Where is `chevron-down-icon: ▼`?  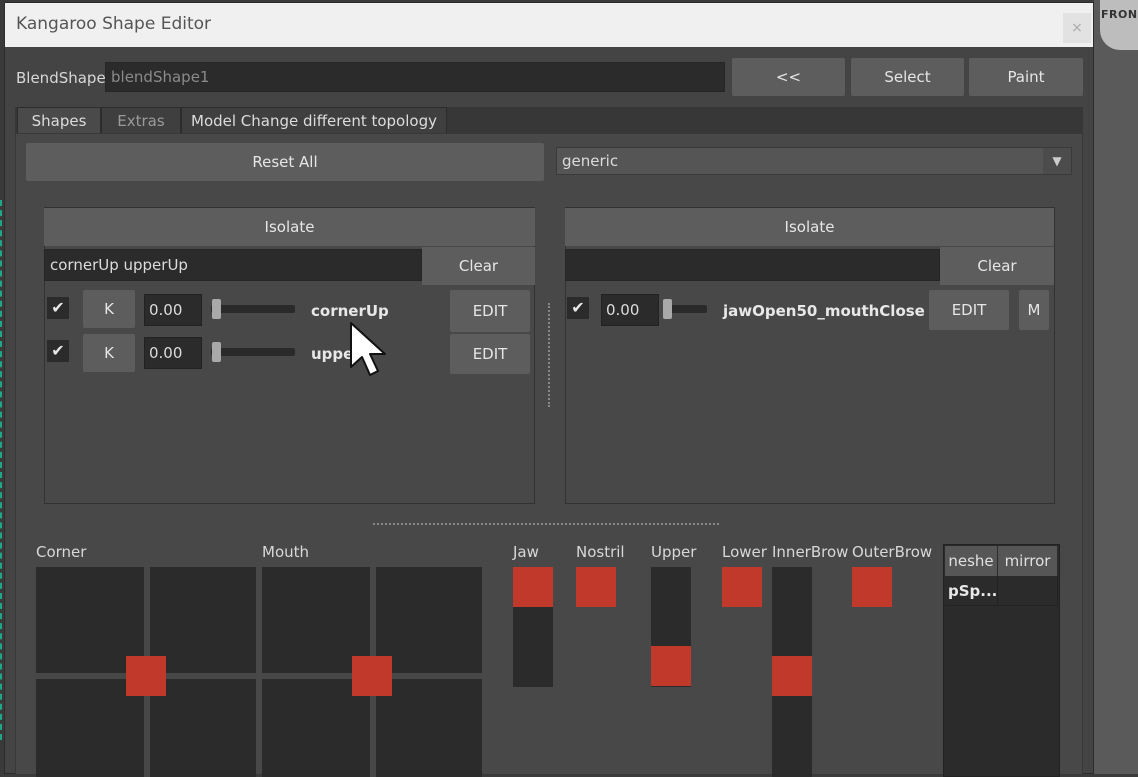
chevron-down-icon: ▼ is located at coordinates (1057, 161).